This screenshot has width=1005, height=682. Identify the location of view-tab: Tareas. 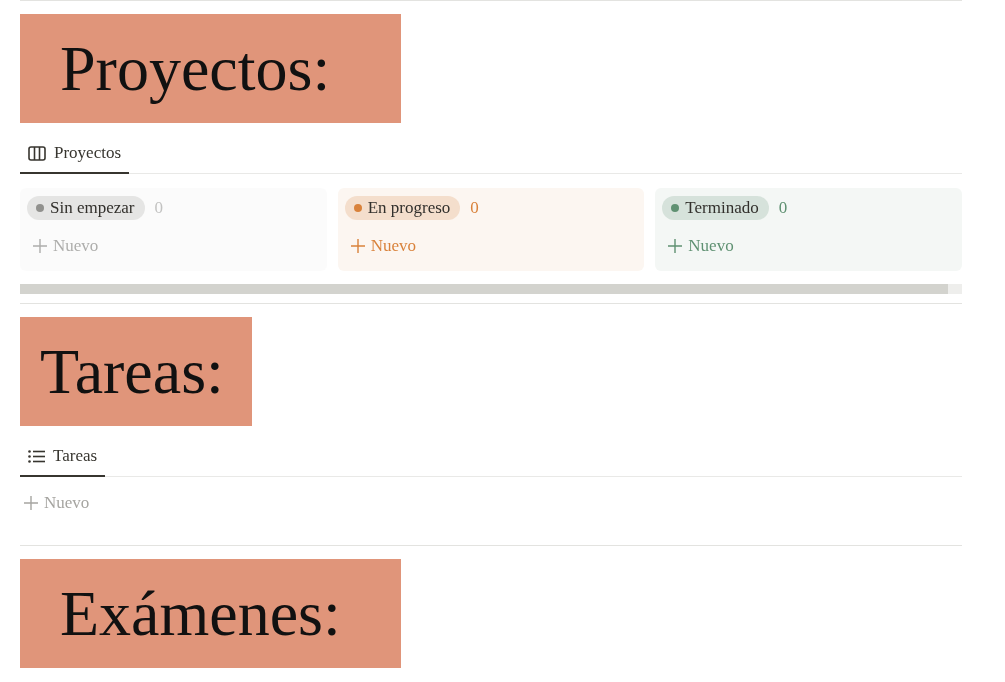
(63, 458).